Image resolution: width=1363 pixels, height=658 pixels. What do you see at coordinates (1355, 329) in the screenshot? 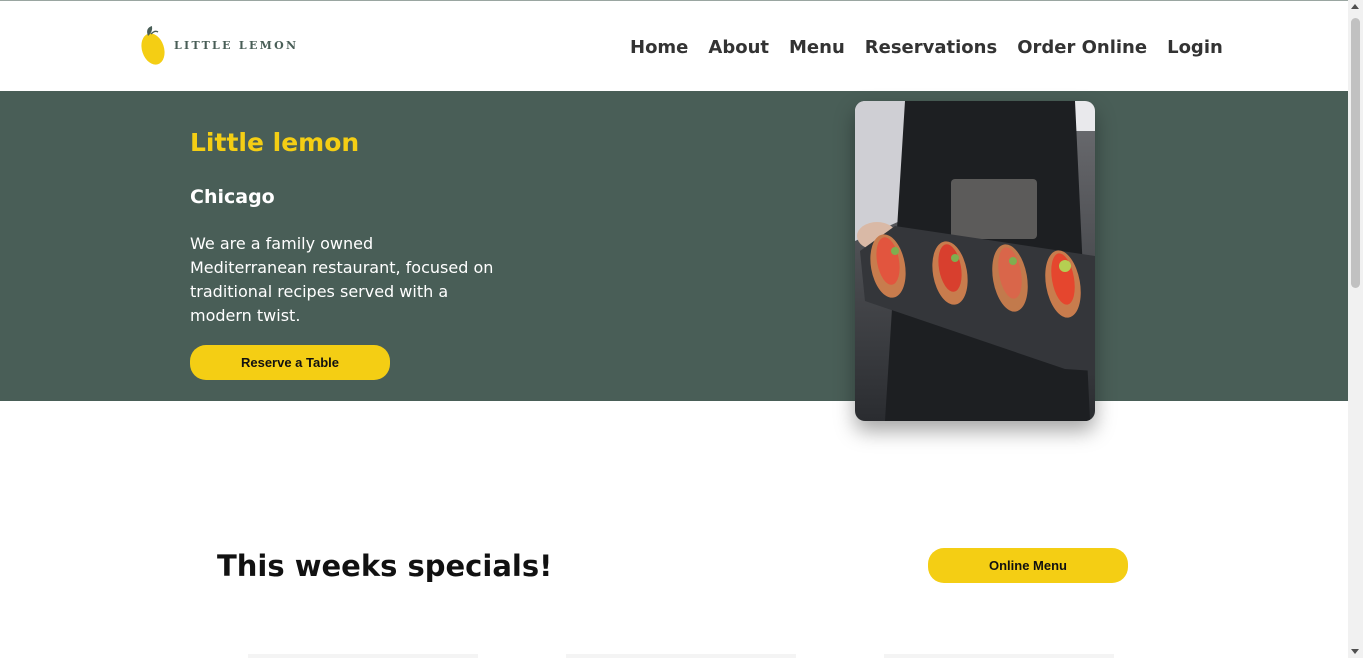
I see `vertical-scrollbar` at bounding box center [1355, 329].